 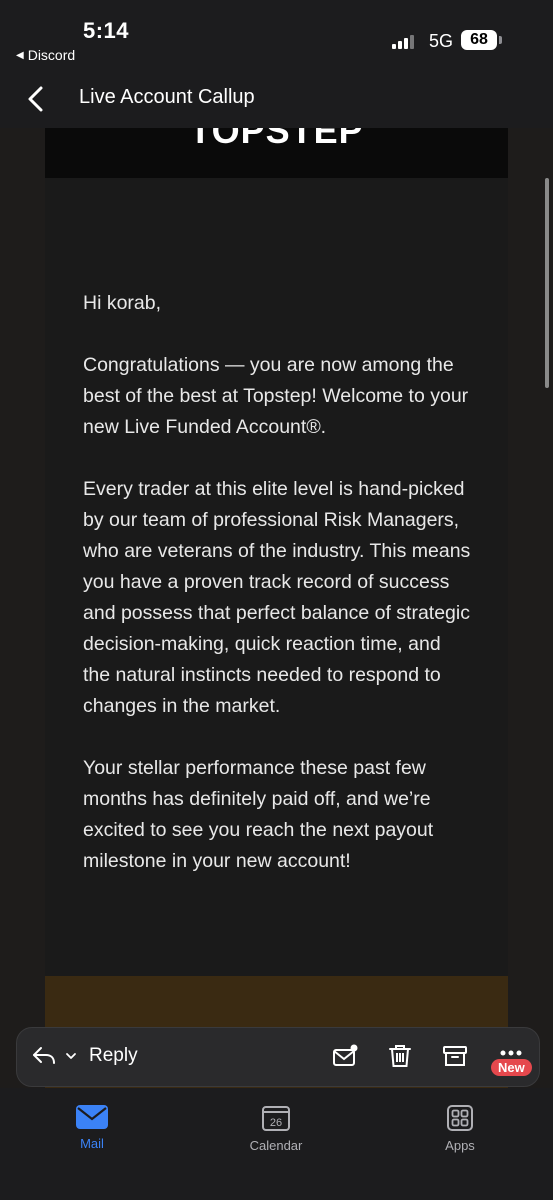 I want to click on calendar-icon: 26, so click(x=276, y=1118).